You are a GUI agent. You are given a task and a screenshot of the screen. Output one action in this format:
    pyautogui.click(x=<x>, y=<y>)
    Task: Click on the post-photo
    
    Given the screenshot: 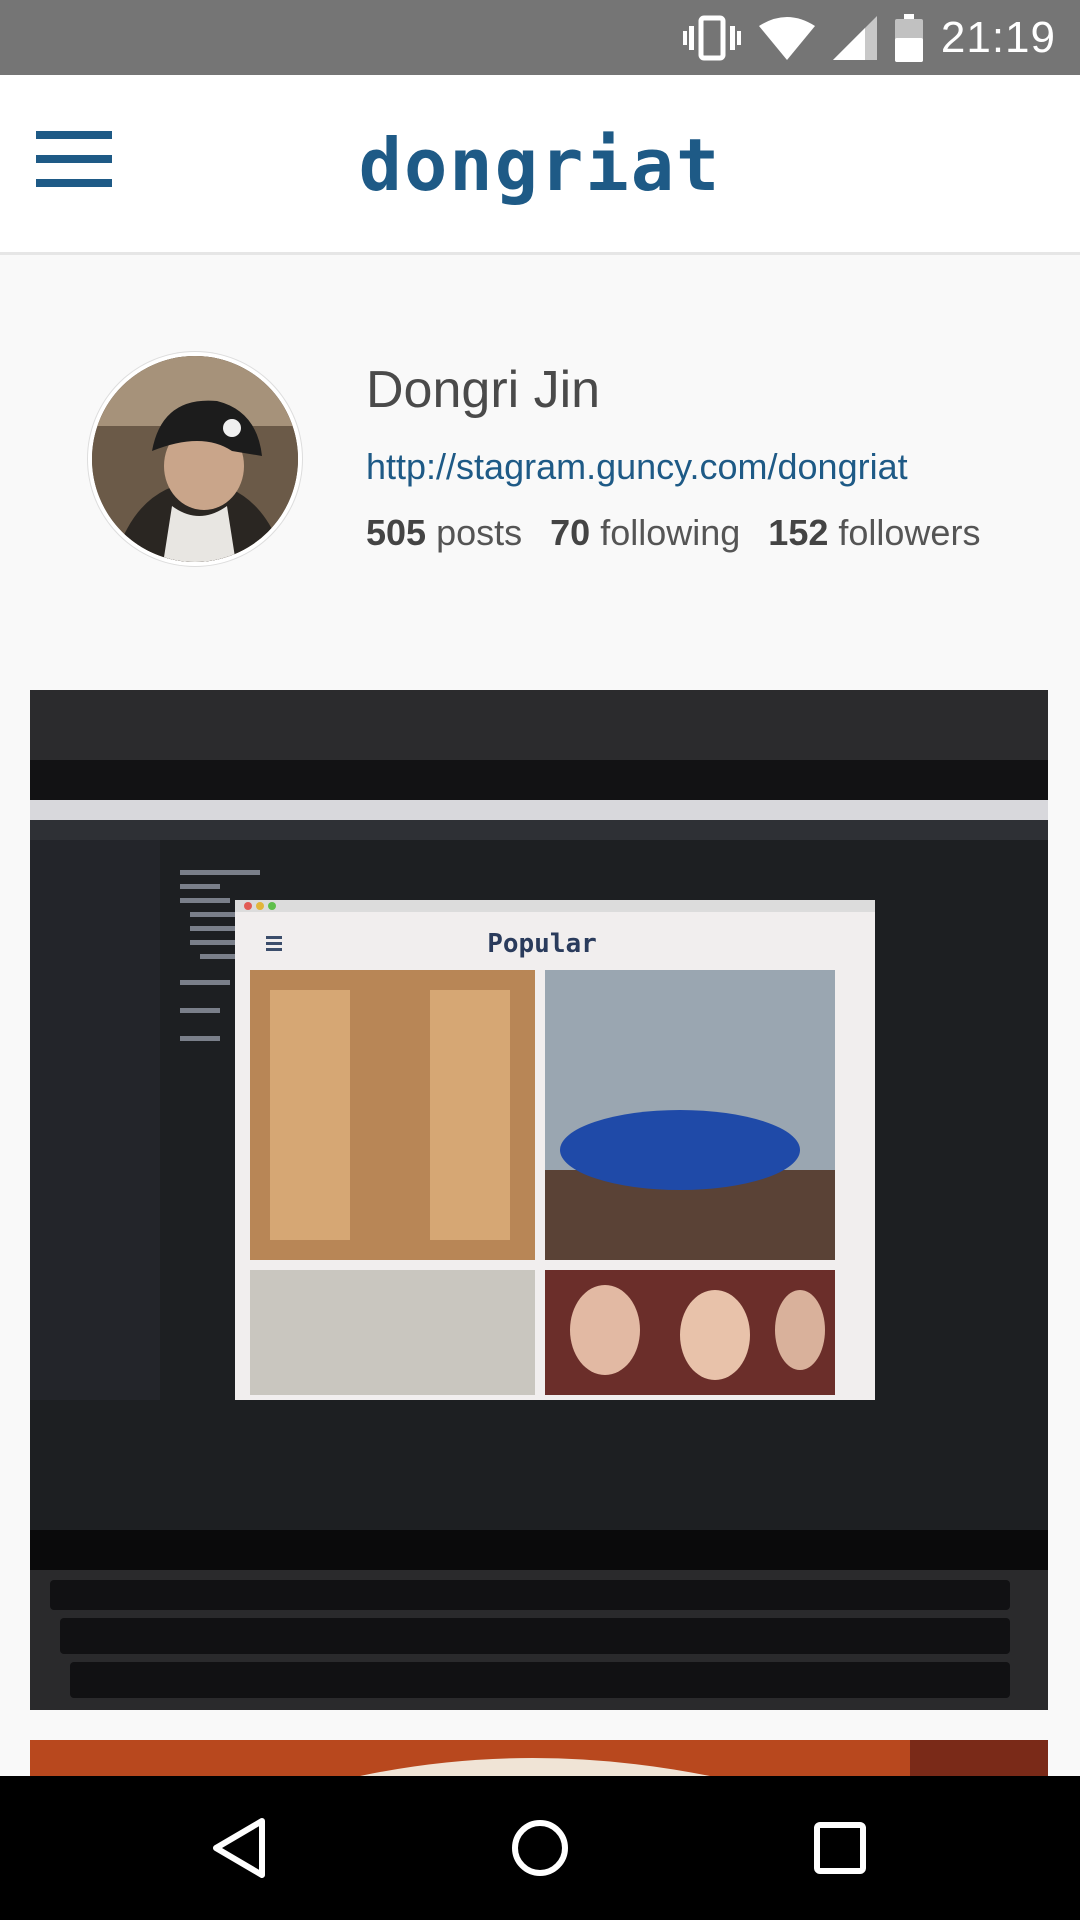 What is the action you would take?
    pyautogui.click(x=539, y=1758)
    